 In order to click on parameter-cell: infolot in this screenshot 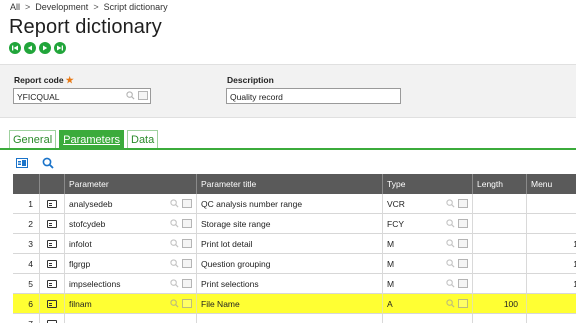, I will do `click(131, 244)`.